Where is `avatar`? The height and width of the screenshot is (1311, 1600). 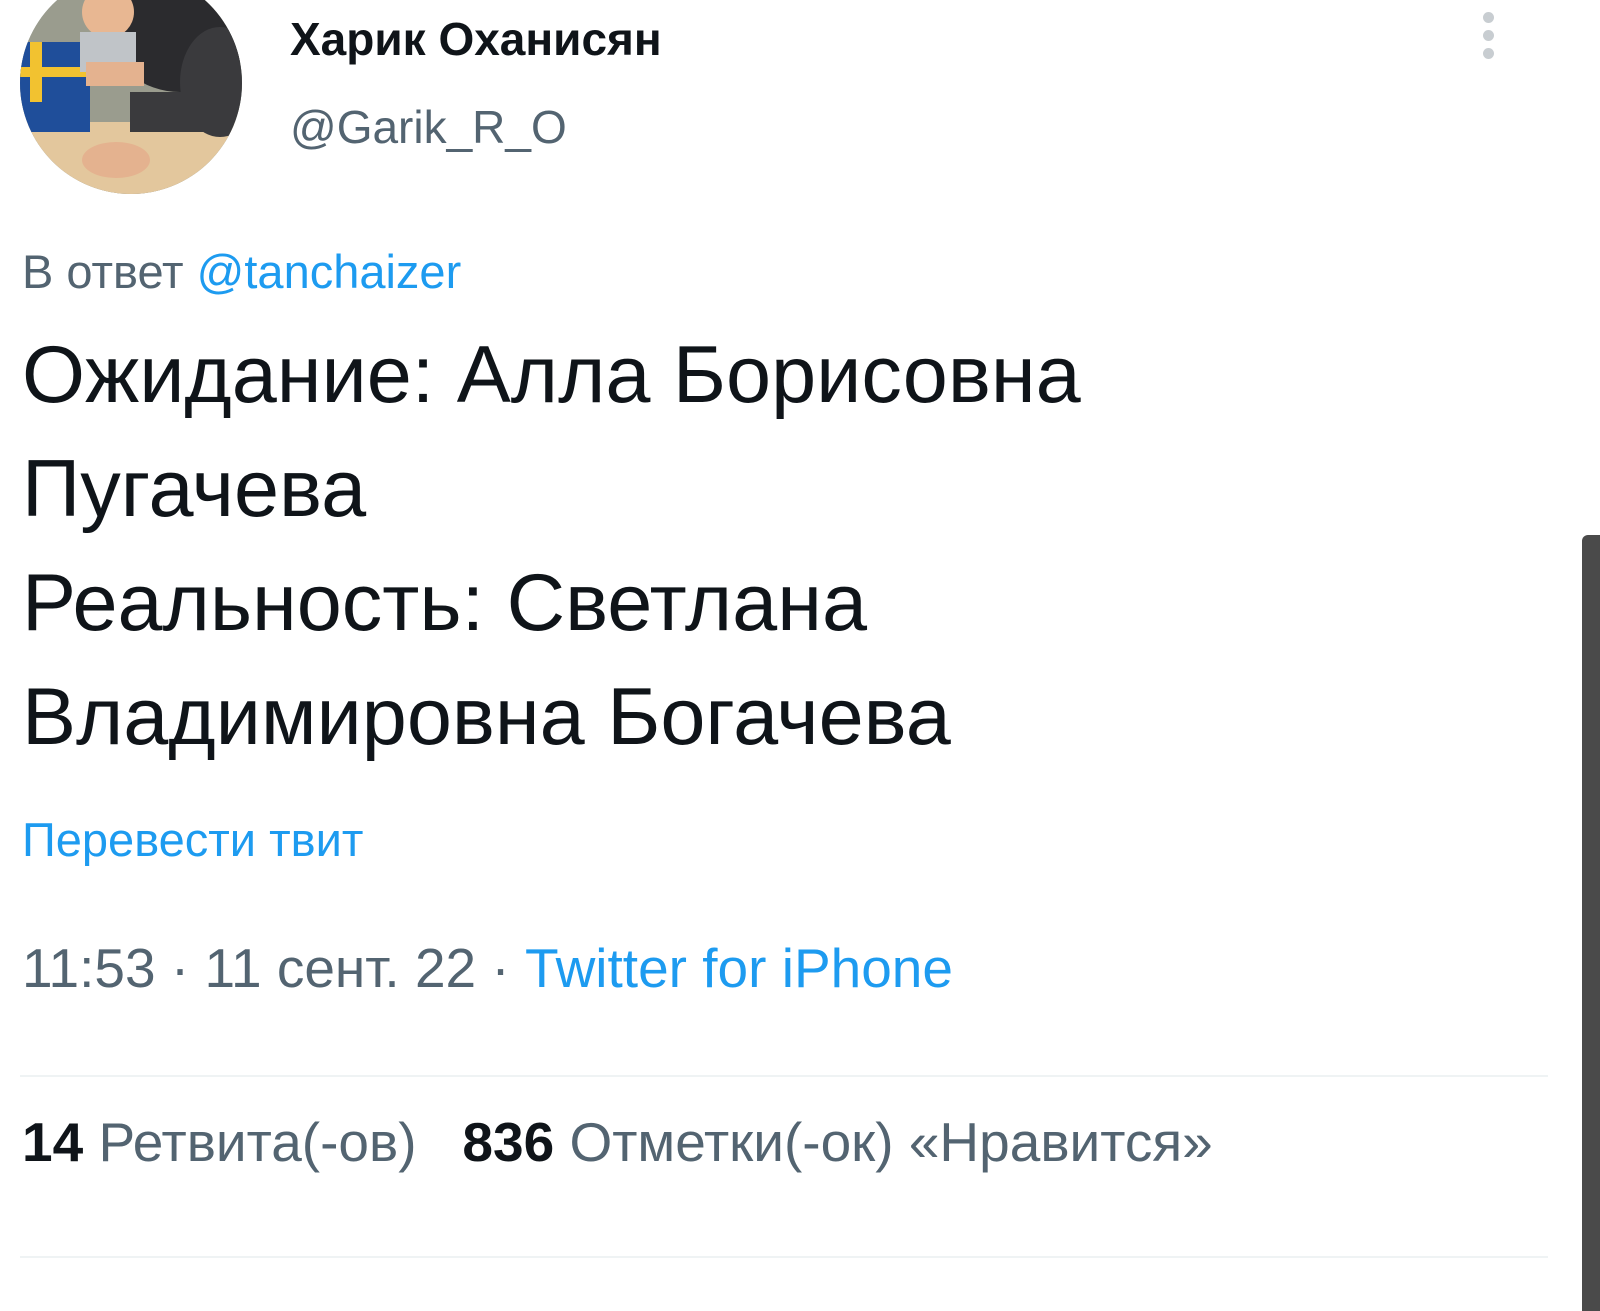 avatar is located at coordinates (131, 97).